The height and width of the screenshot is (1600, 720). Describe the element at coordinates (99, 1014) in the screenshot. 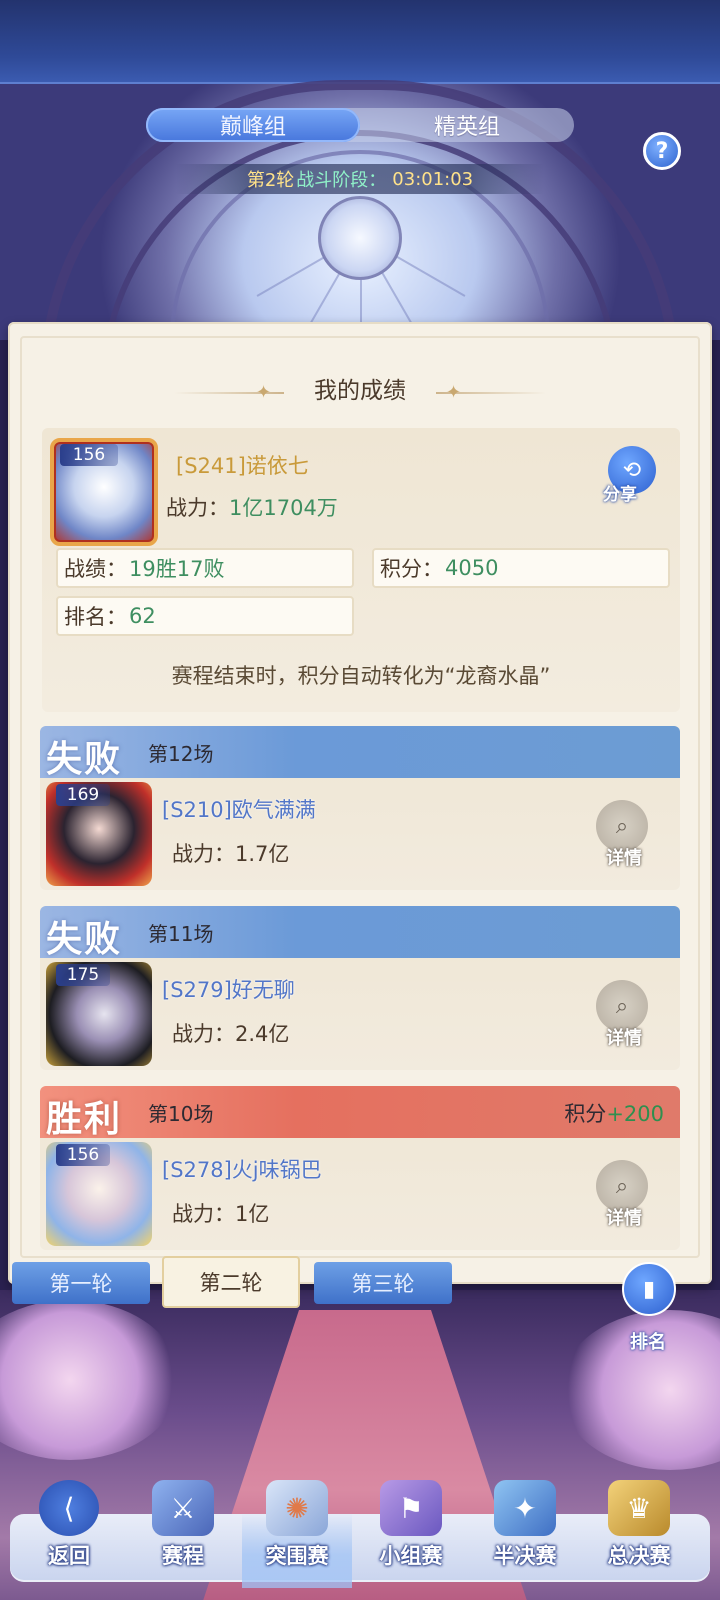

I see `opponent-avatar: 175` at that location.